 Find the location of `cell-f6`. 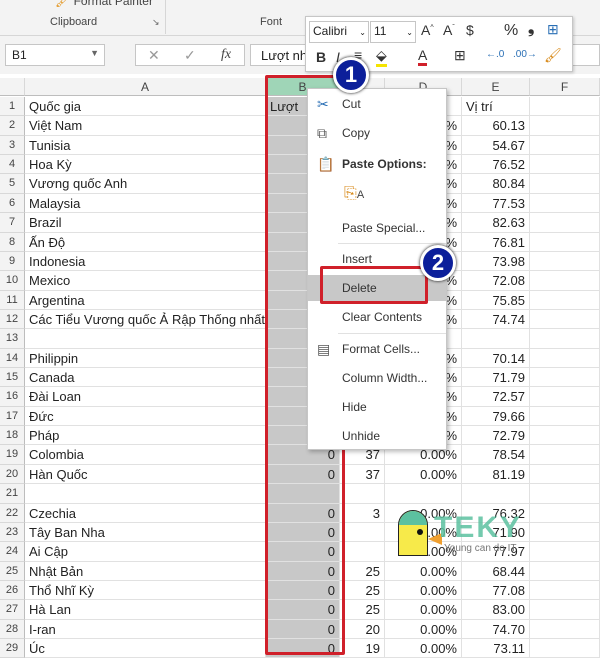

cell-f6 is located at coordinates (565, 203).